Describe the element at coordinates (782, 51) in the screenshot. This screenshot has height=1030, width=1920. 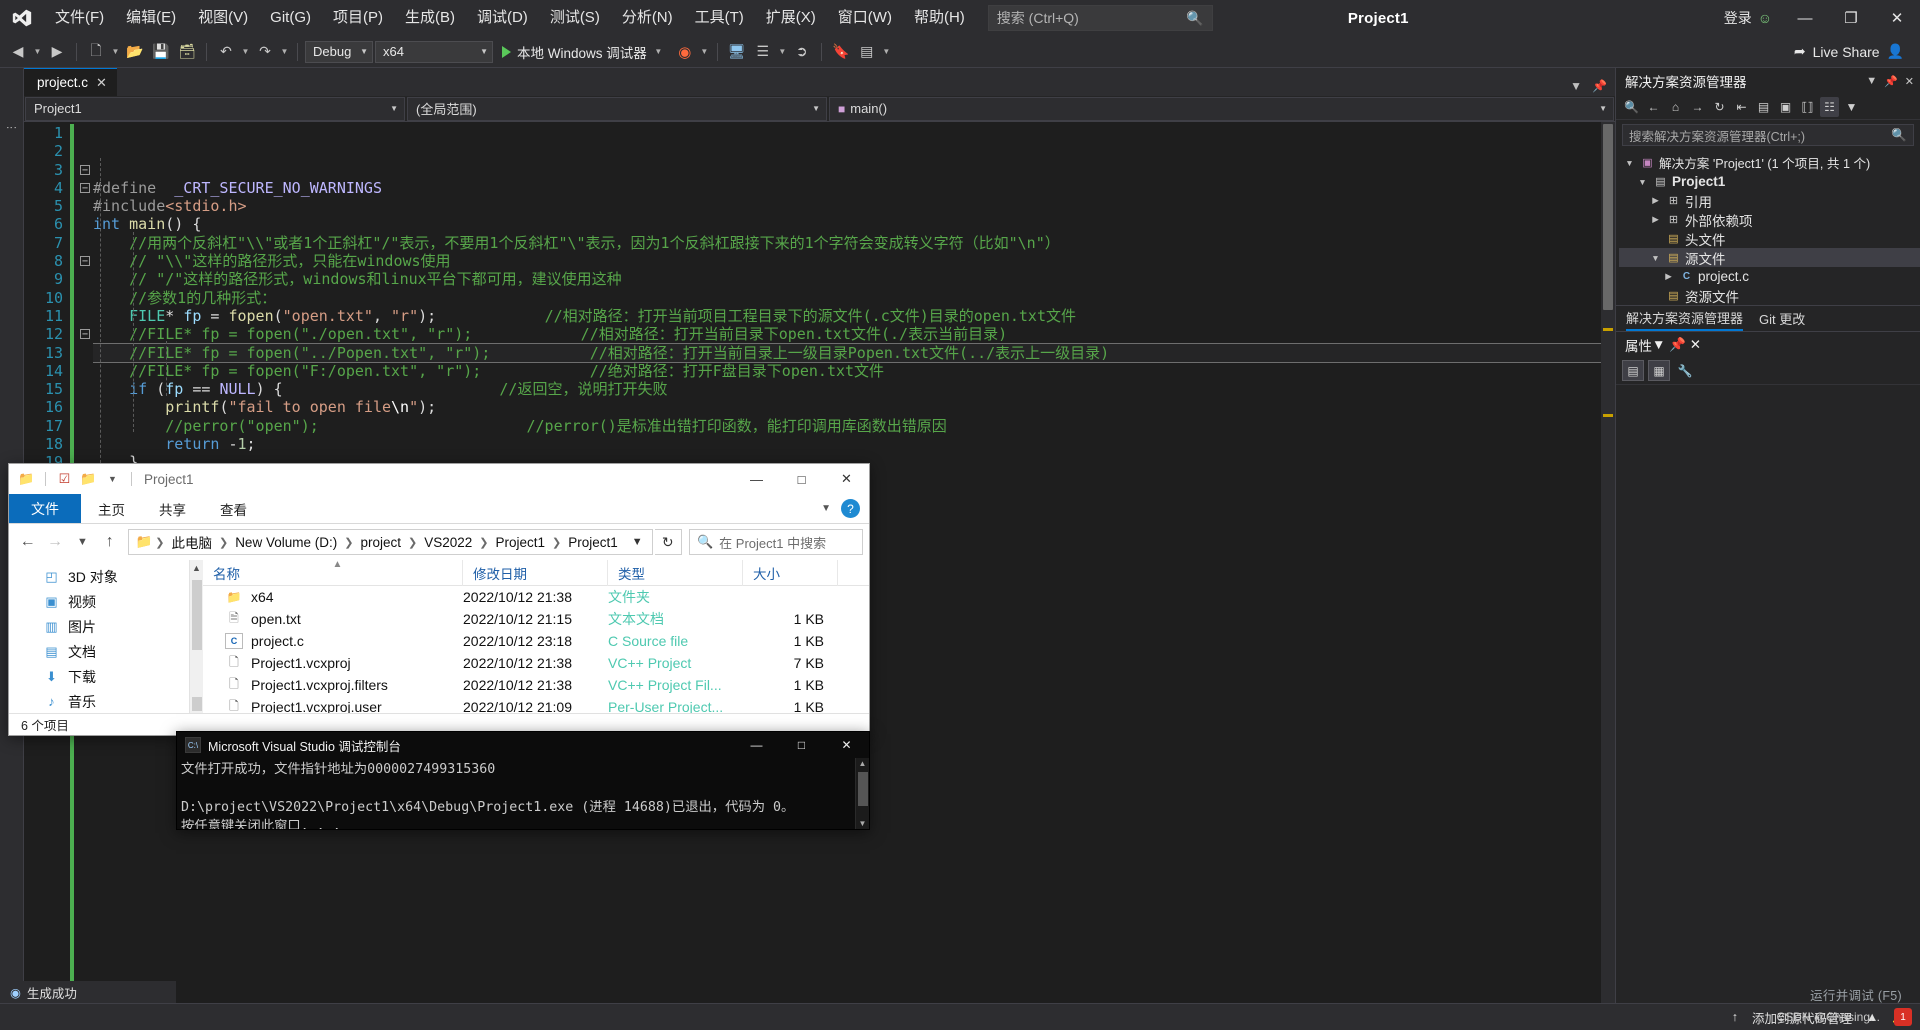
I see `select-element-dropdown-icon: ▼` at that location.